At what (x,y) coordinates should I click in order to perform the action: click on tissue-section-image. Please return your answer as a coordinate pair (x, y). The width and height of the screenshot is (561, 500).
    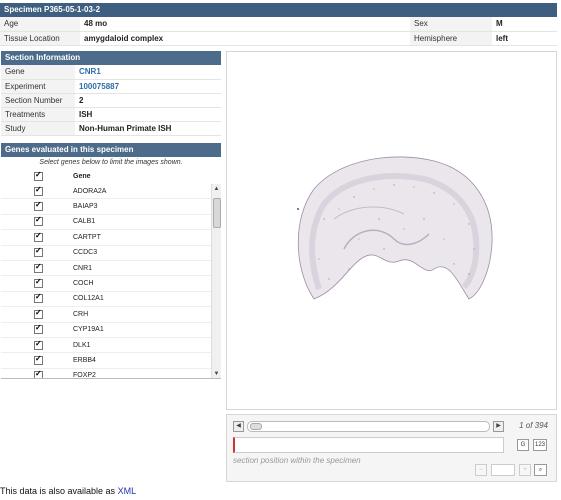
    Looking at the image, I should click on (392, 231).